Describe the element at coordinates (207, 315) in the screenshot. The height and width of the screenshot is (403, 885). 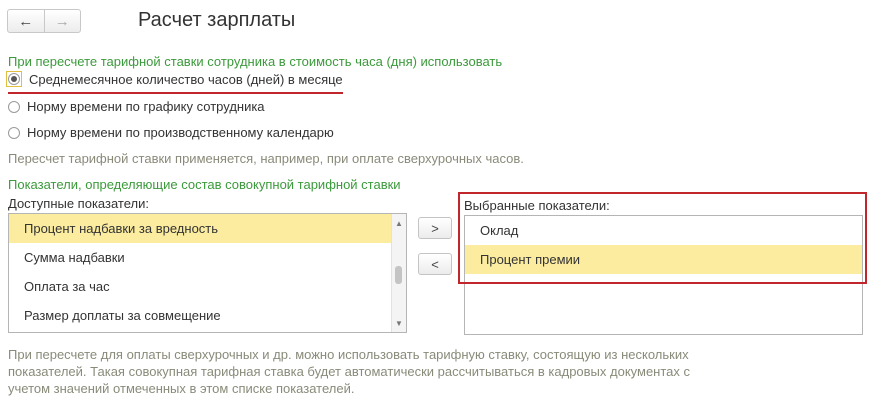
I see `list-item: Размер доплаты за совмещение` at that location.